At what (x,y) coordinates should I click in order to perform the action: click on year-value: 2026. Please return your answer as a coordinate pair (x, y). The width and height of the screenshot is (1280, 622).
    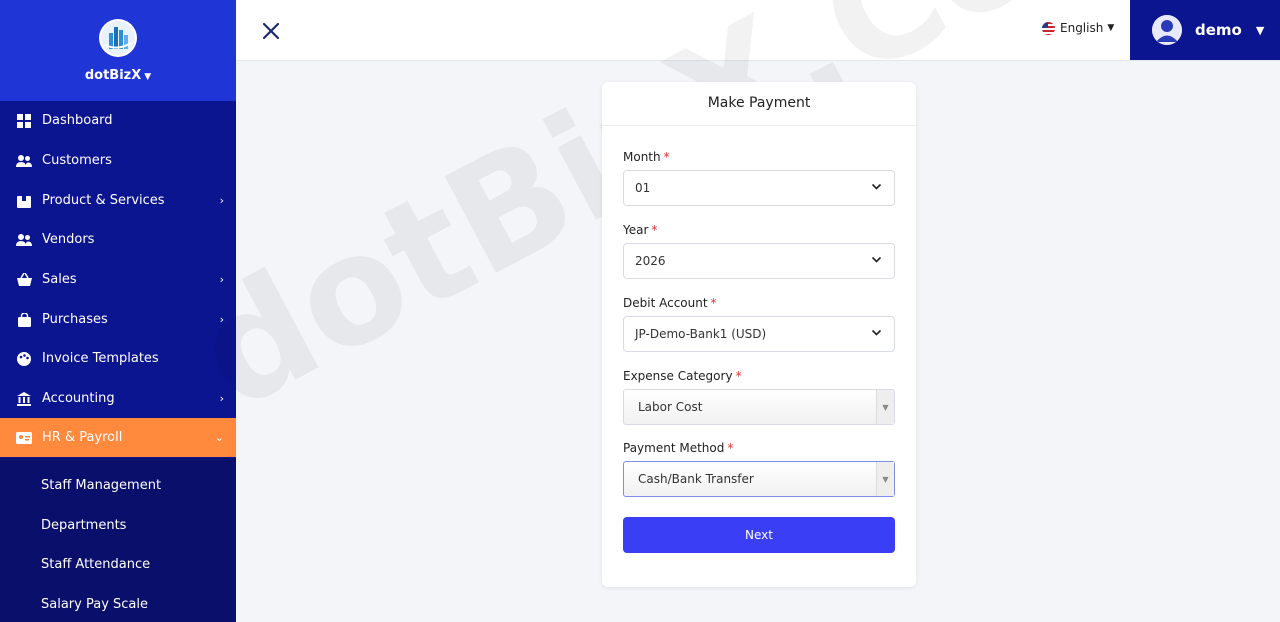
    Looking at the image, I should click on (650, 261).